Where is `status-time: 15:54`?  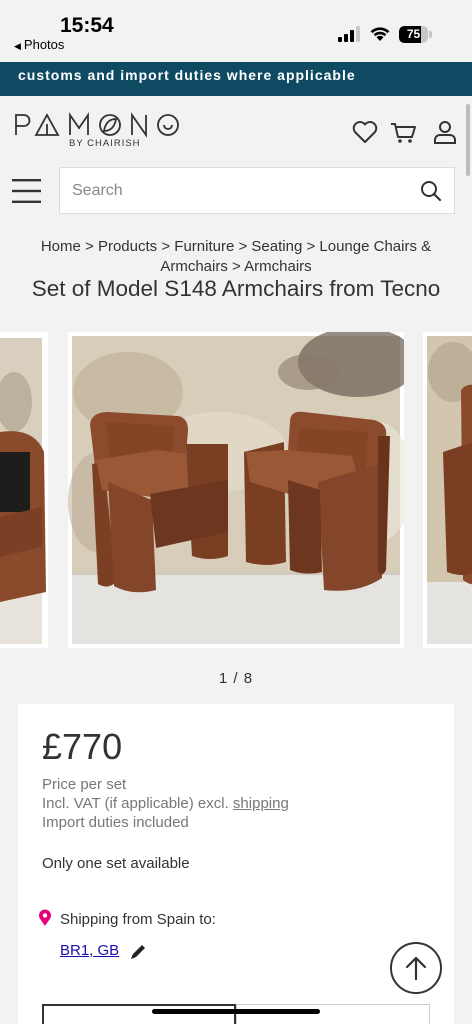 status-time: 15:54 is located at coordinates (87, 25).